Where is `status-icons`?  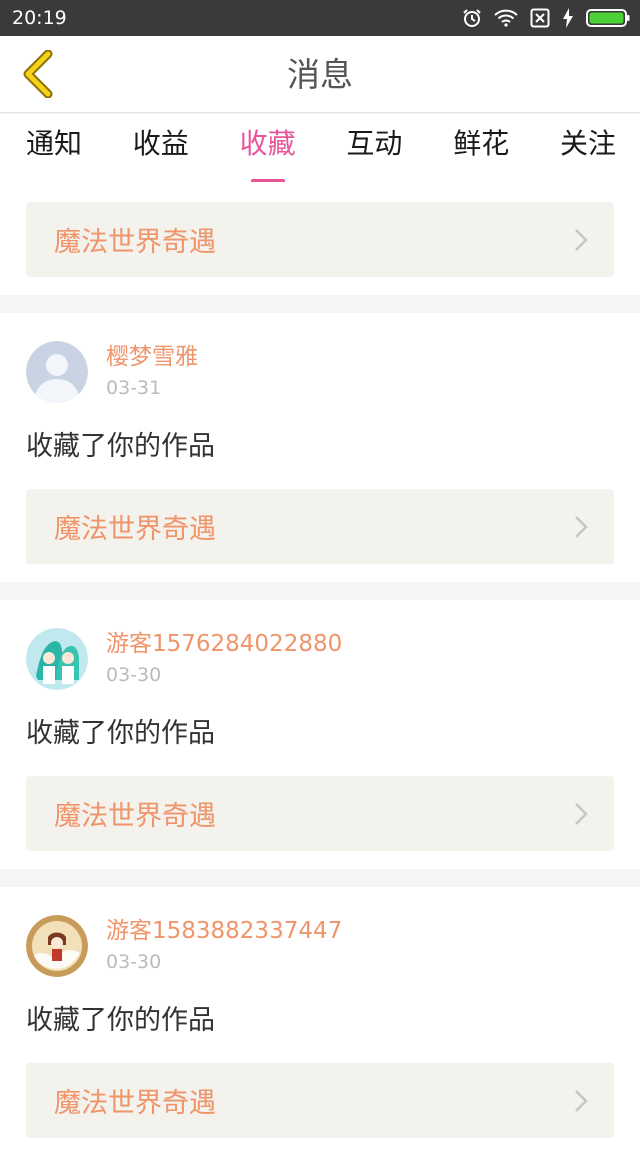 status-icons is located at coordinates (546, 18).